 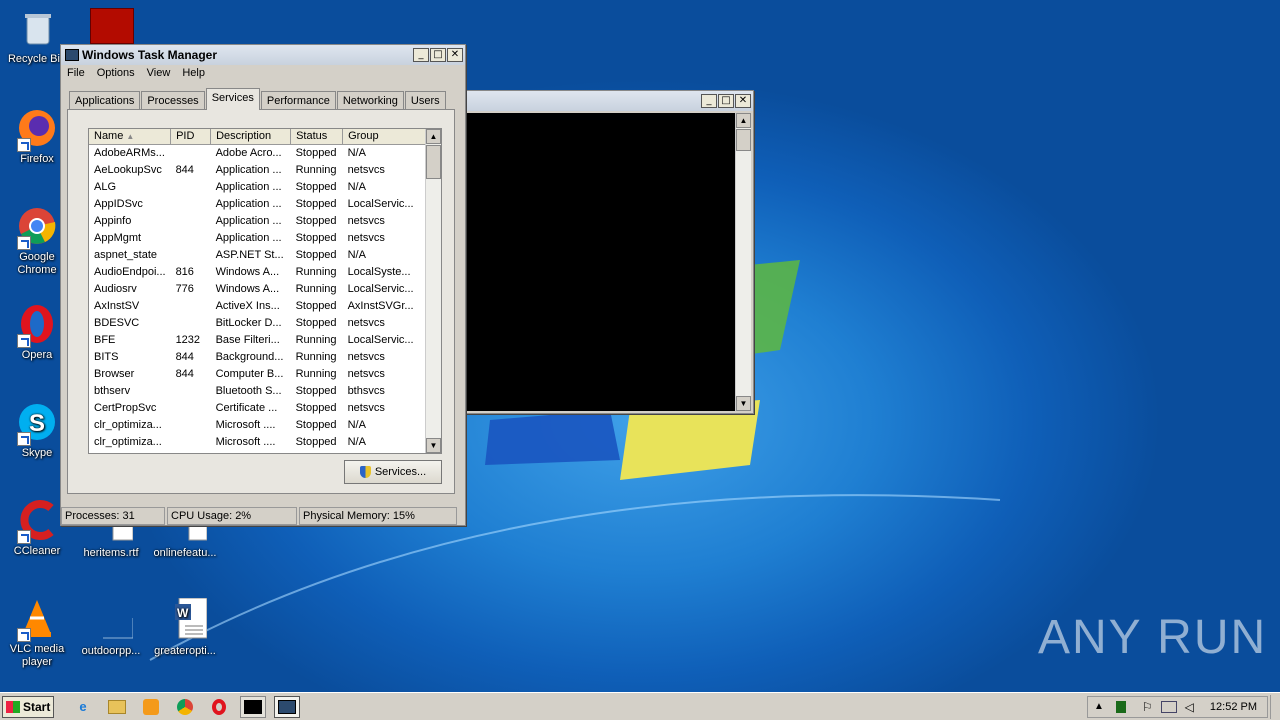 I want to click on show-desktop-button, so click(x=1275, y=706).